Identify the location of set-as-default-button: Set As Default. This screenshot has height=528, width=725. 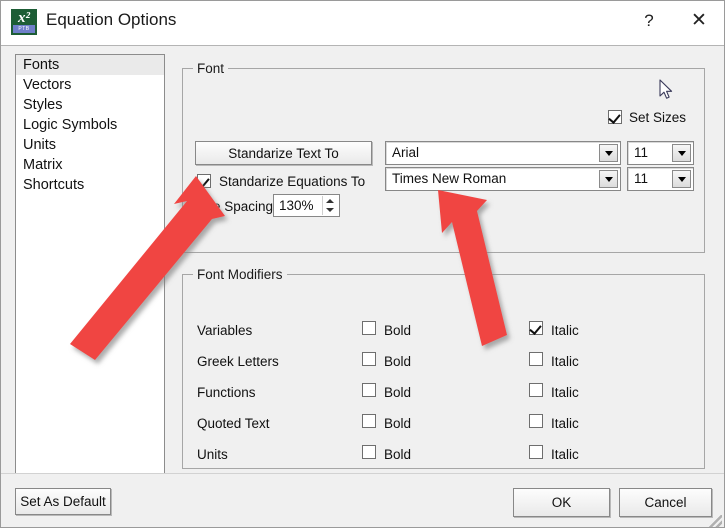
(63, 501).